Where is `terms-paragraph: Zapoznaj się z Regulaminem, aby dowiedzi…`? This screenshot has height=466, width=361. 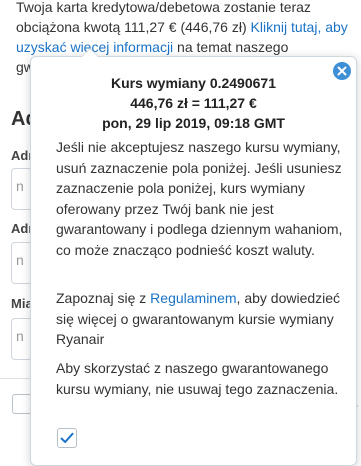
terms-paragraph: Zapoznaj się z Regulaminem, aby dowiedzi… is located at coordinates (202, 319).